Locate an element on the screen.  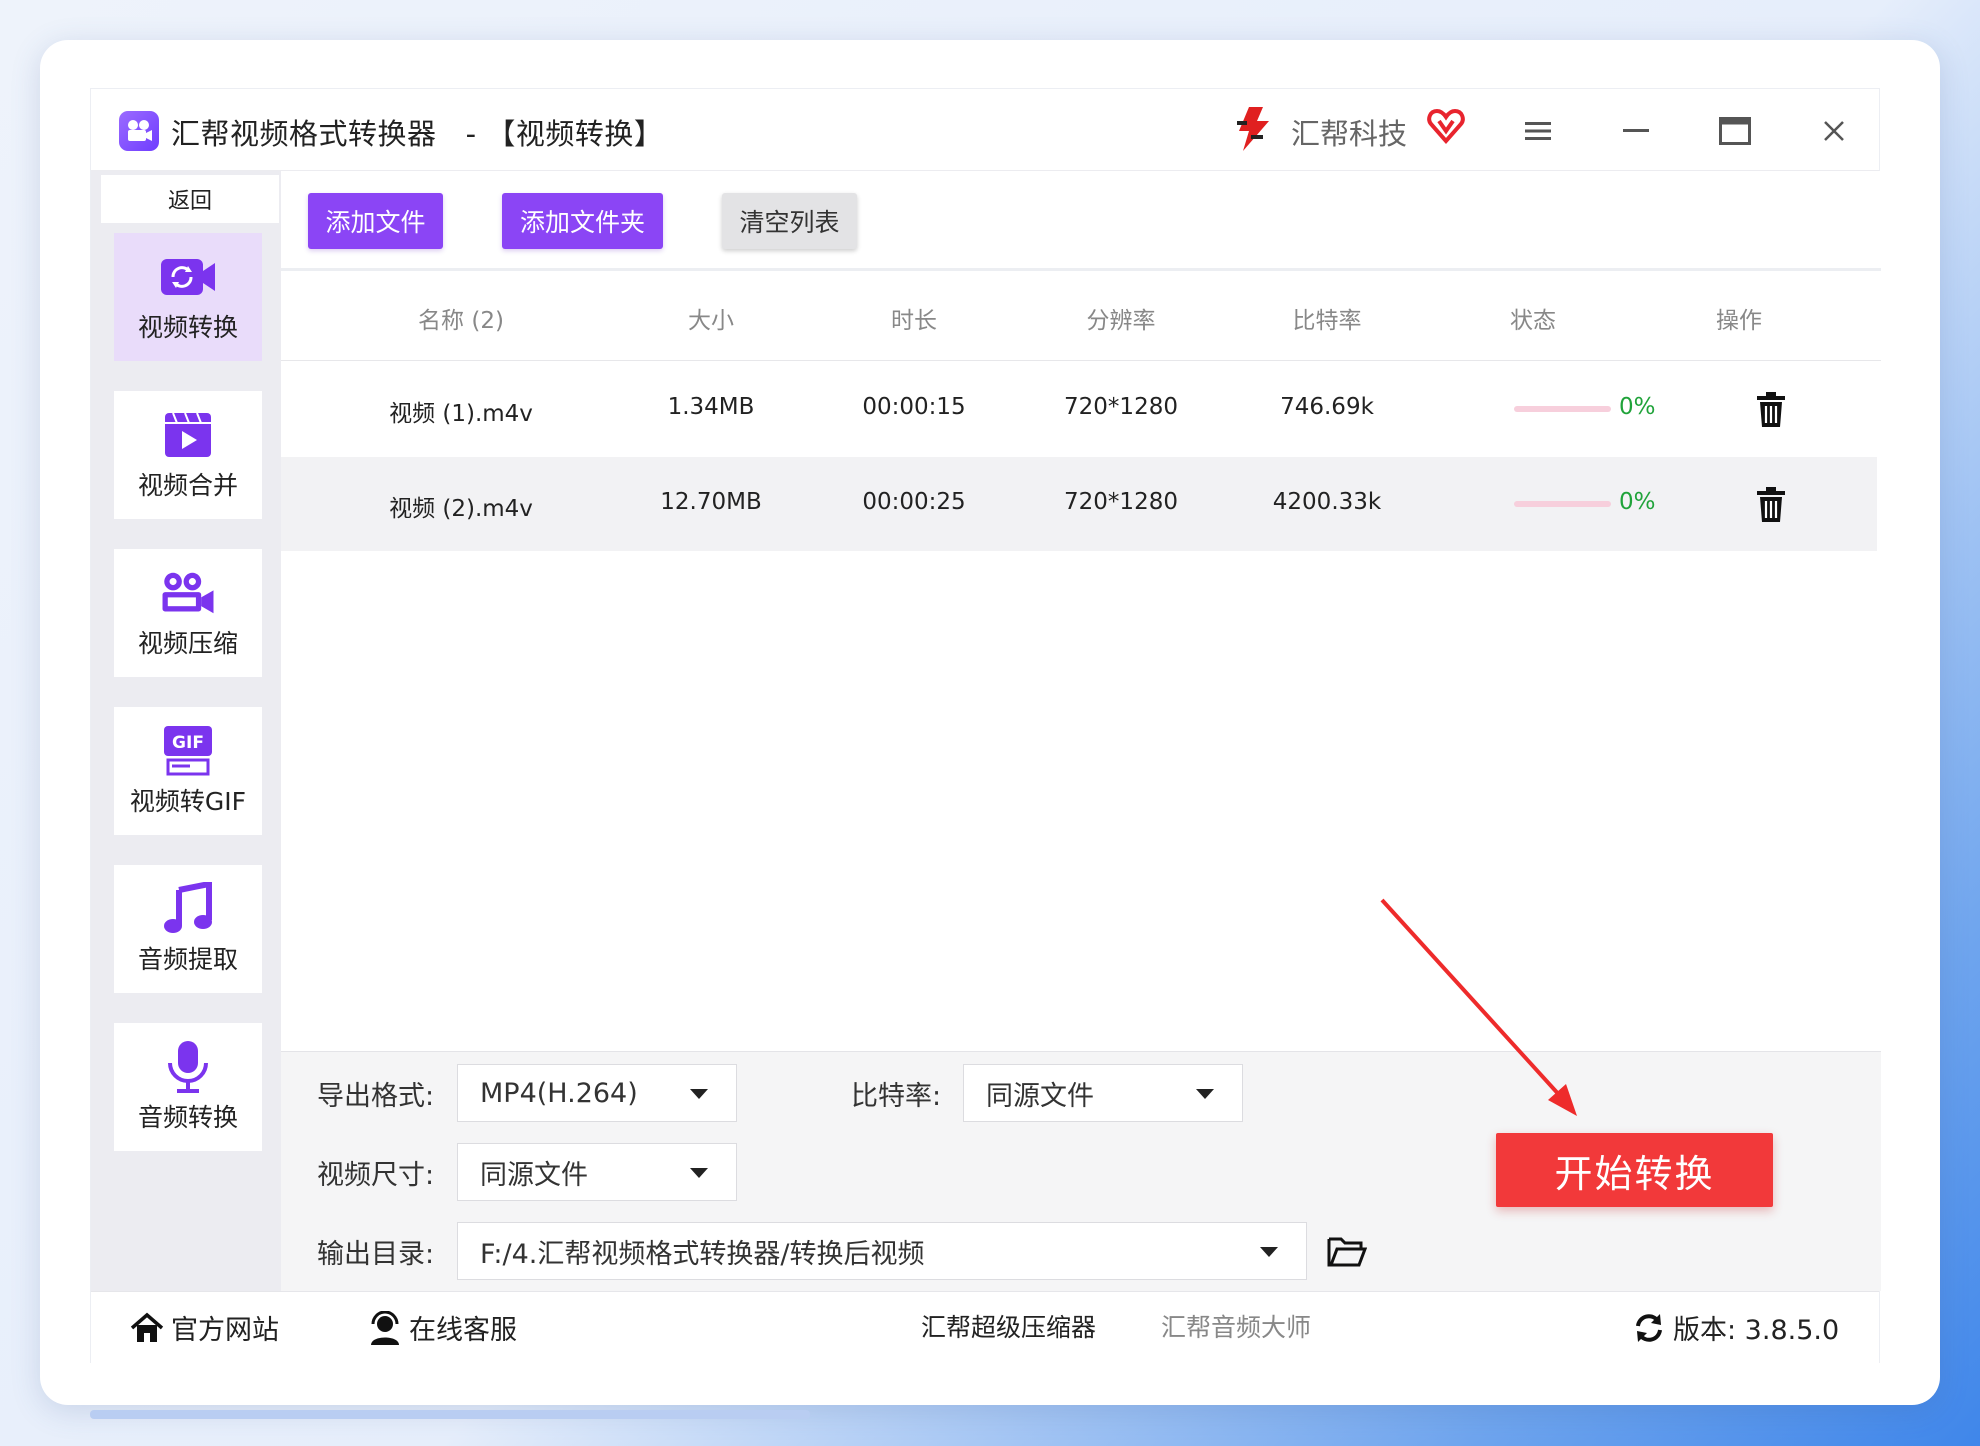
col-name: 名称 (2) is located at coordinates (461, 318).